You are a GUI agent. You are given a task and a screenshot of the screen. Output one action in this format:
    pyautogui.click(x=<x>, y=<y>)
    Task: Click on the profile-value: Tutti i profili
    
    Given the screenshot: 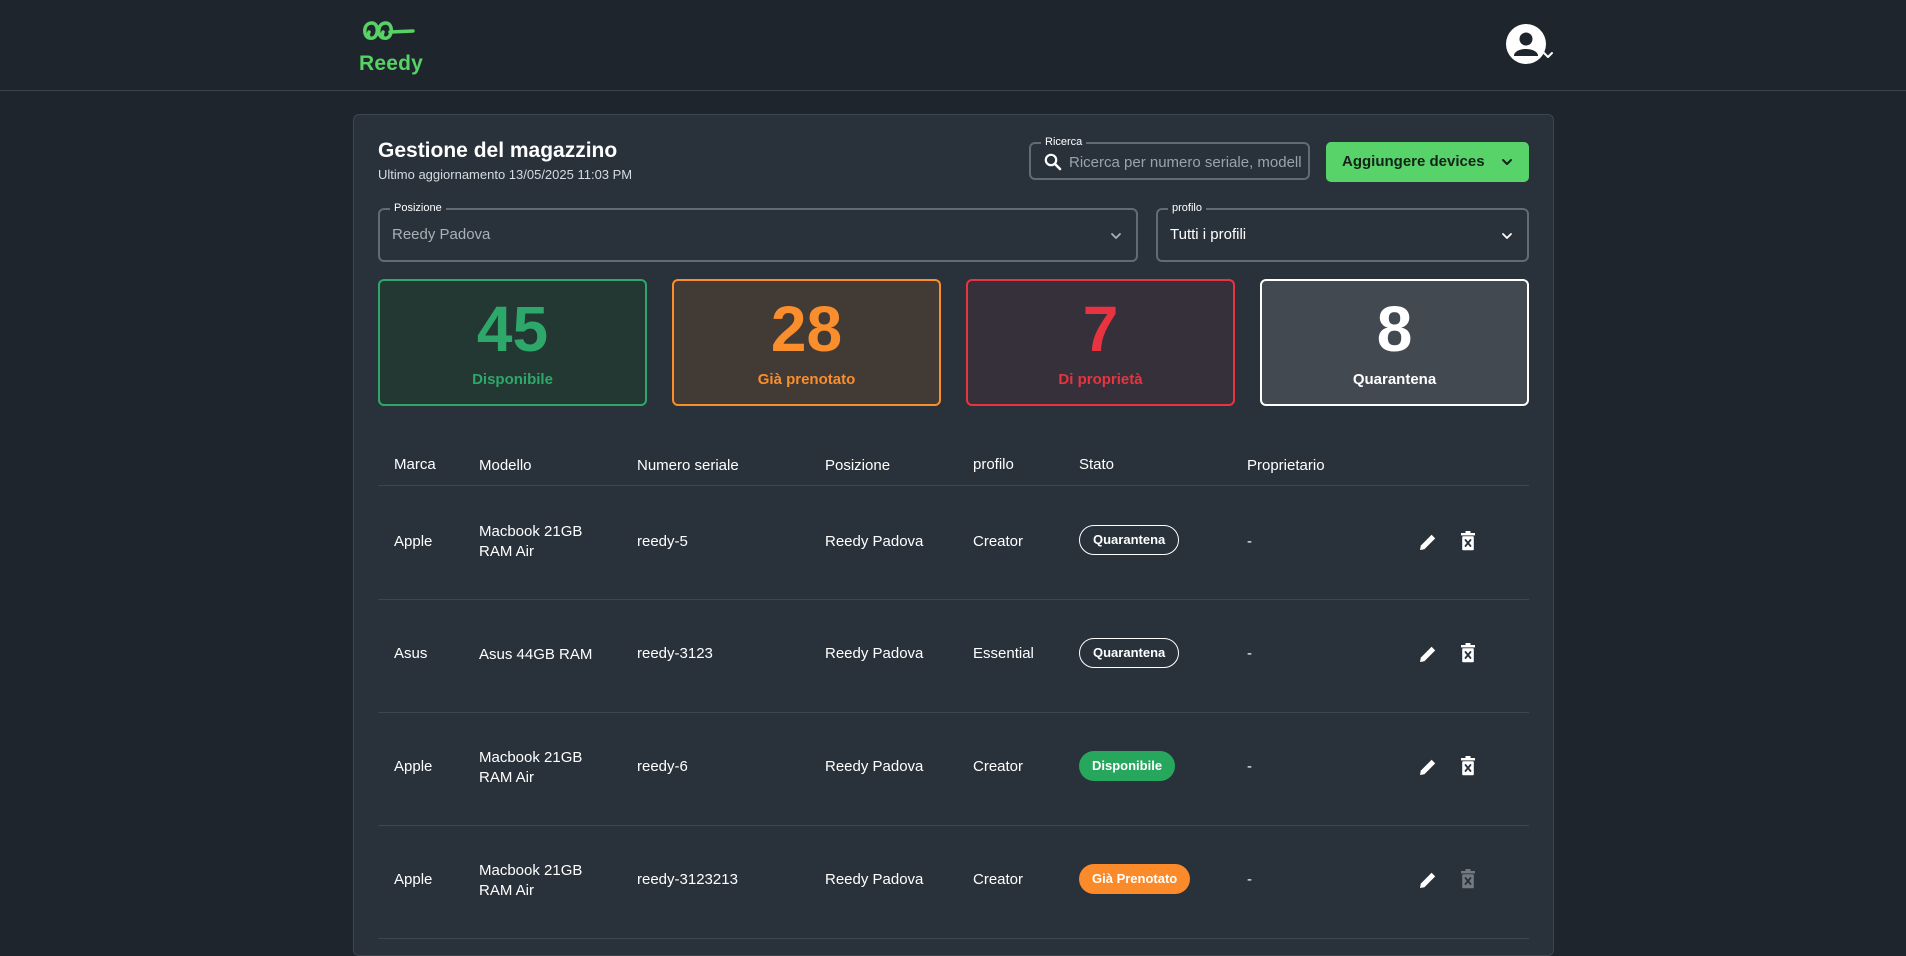 What is the action you would take?
    pyautogui.click(x=1208, y=234)
    